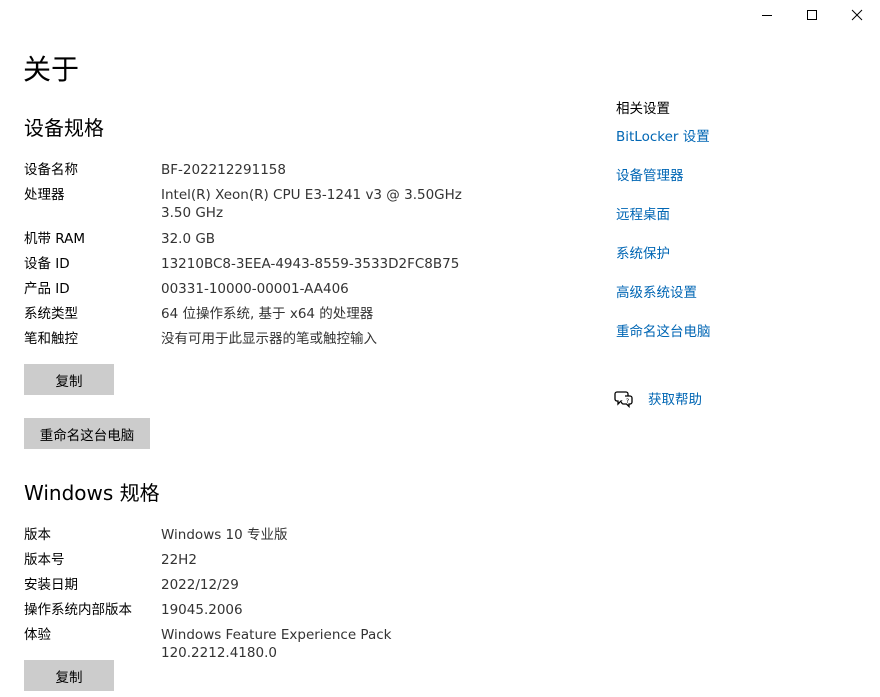  I want to click on spec-row-system-type: 系统类型 64 位操作系统, 基于 x64 的处理器, so click(254, 314).